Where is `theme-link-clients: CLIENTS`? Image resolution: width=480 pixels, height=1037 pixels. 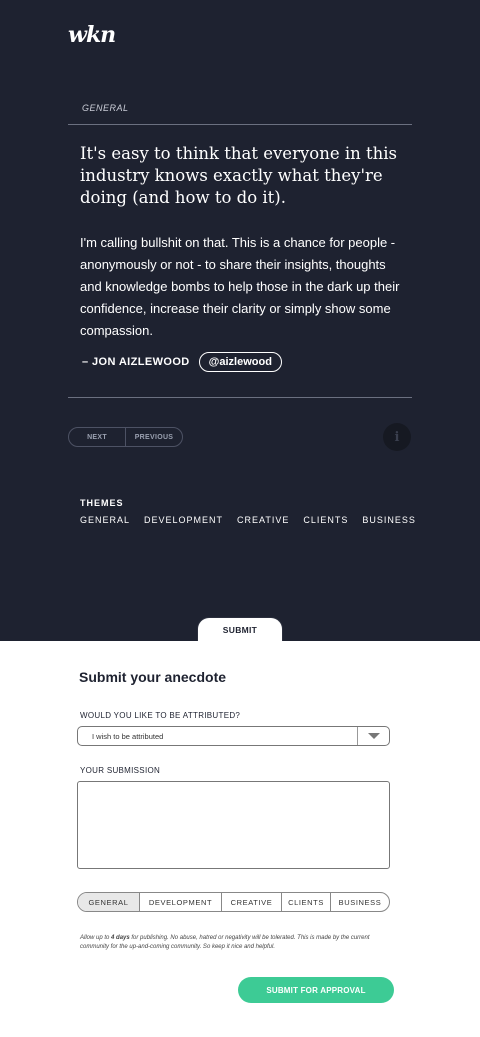
theme-link-clients: CLIENTS is located at coordinates (325, 520).